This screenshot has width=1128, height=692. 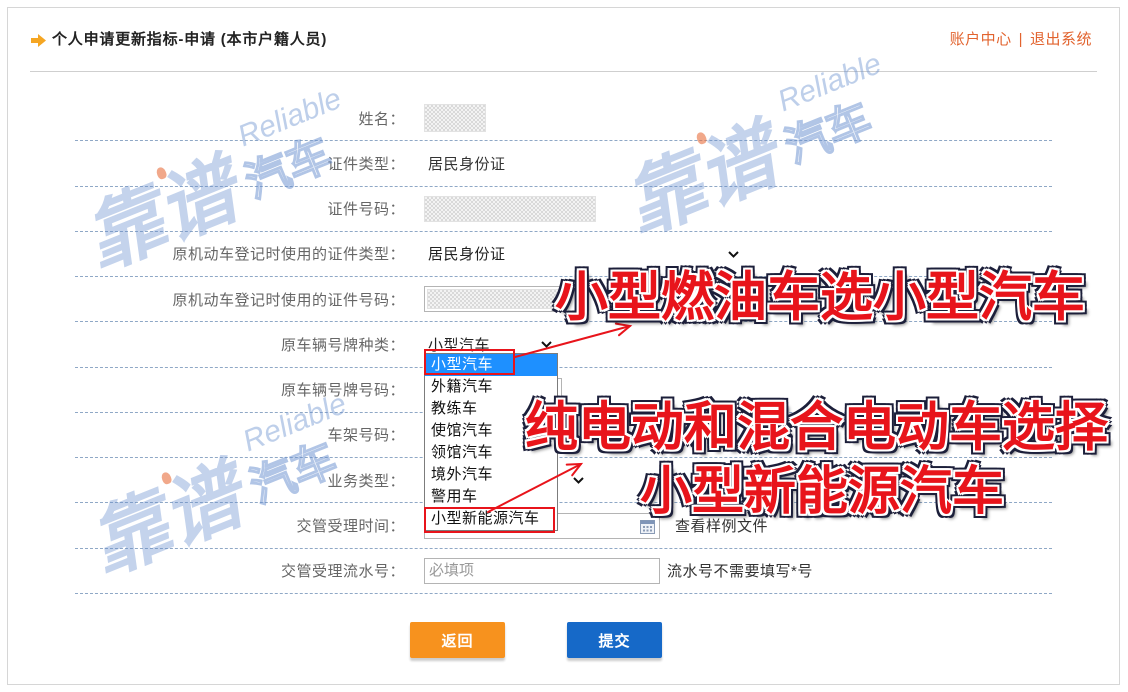 I want to click on serial-no-label: 交管受理流水号：, so click(x=342, y=572).